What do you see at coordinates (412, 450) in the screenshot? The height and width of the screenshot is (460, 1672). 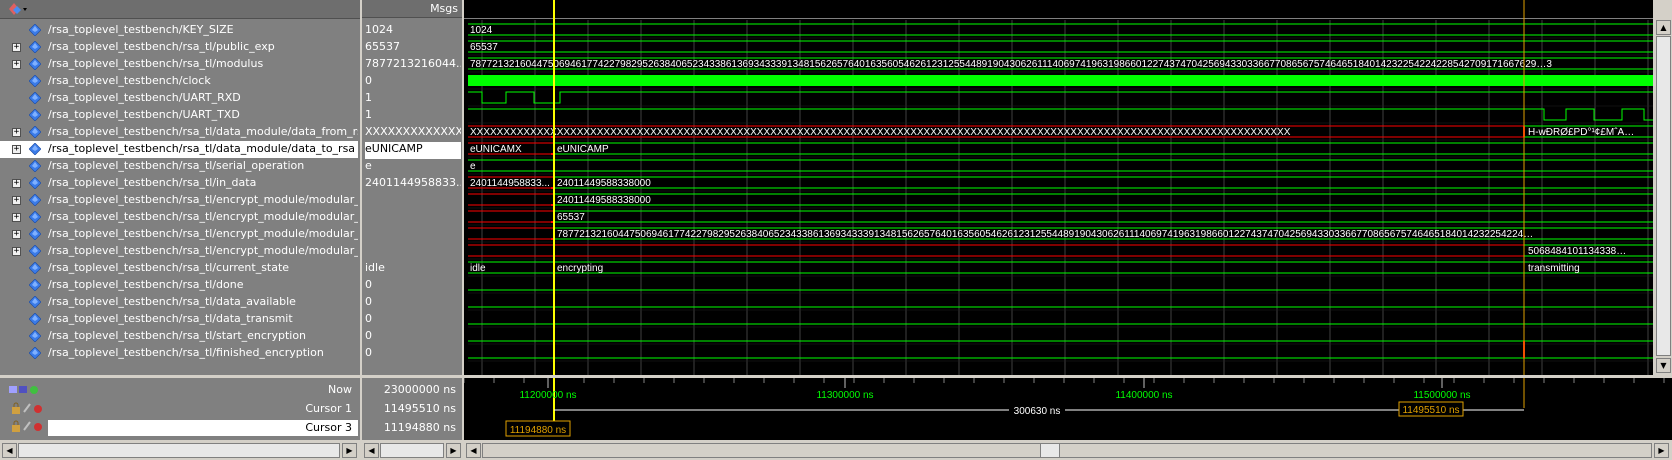 I see `values-scroll-thumb` at bounding box center [412, 450].